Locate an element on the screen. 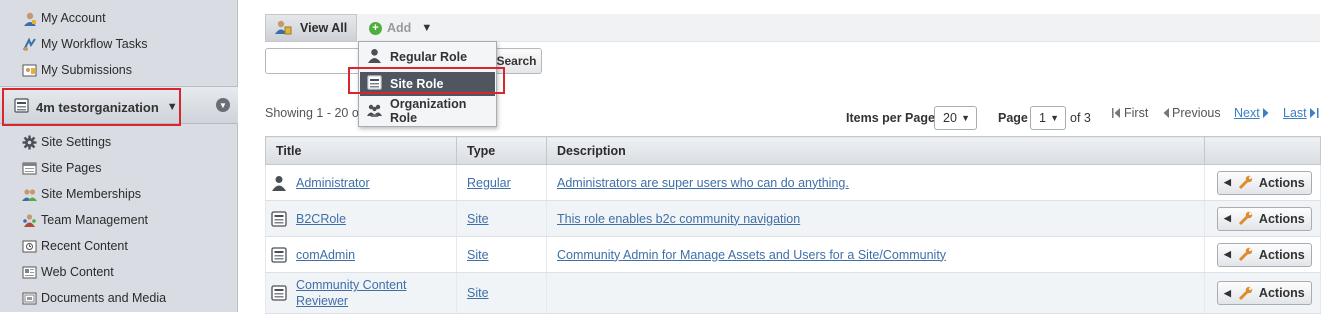  role-title-link: B2CRole is located at coordinates (321, 219).